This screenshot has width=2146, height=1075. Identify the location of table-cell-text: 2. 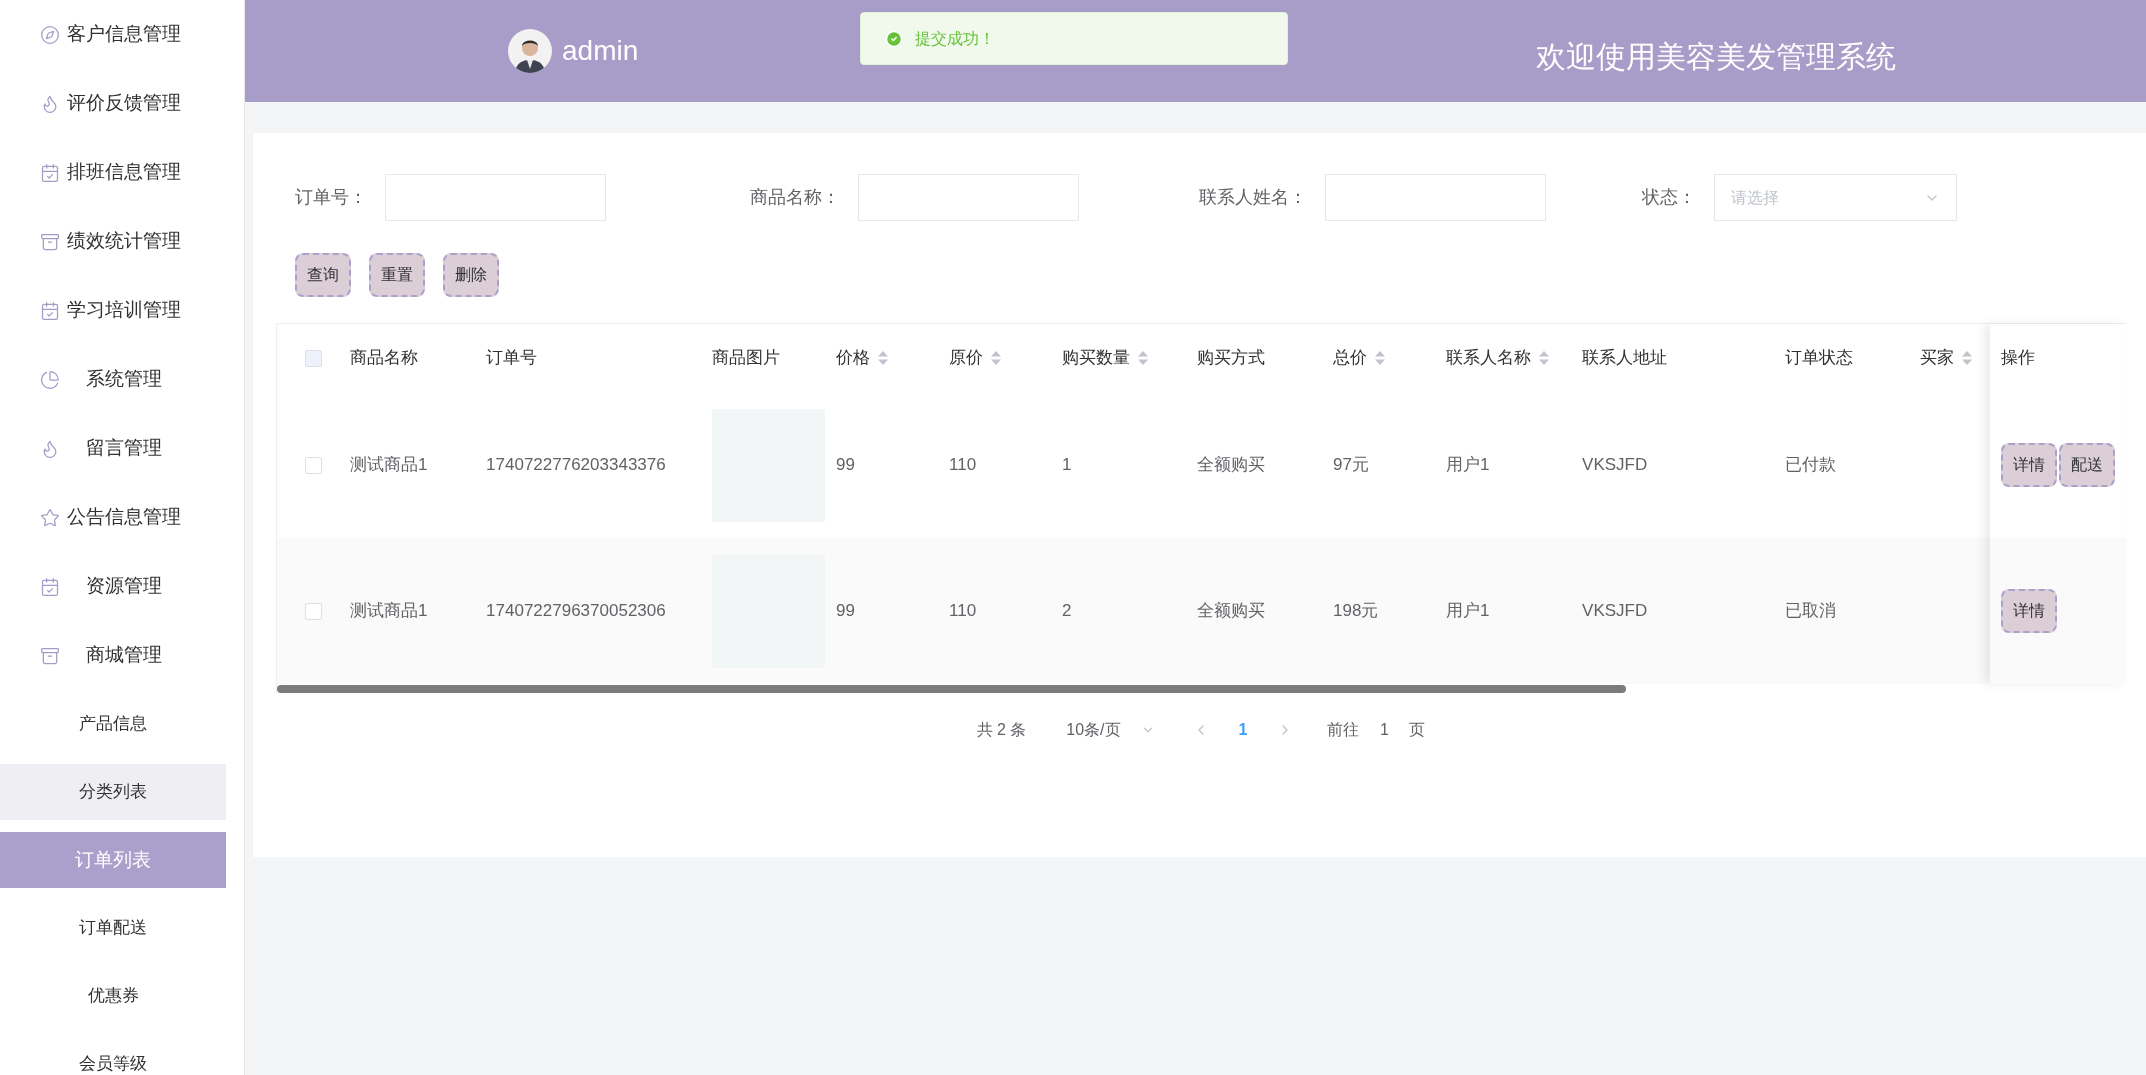
(1067, 611).